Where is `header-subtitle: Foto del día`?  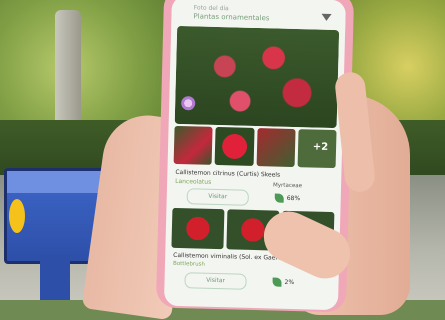
header-subtitle: Foto del día is located at coordinates (211, 8).